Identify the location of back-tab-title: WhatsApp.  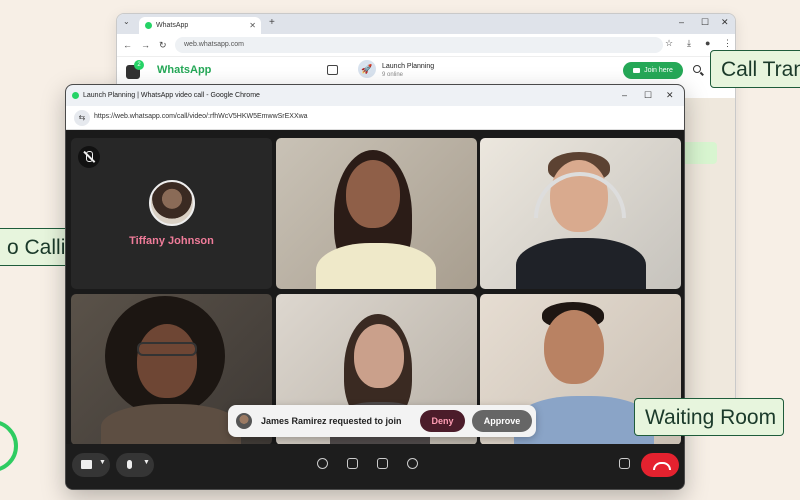
(172, 25).